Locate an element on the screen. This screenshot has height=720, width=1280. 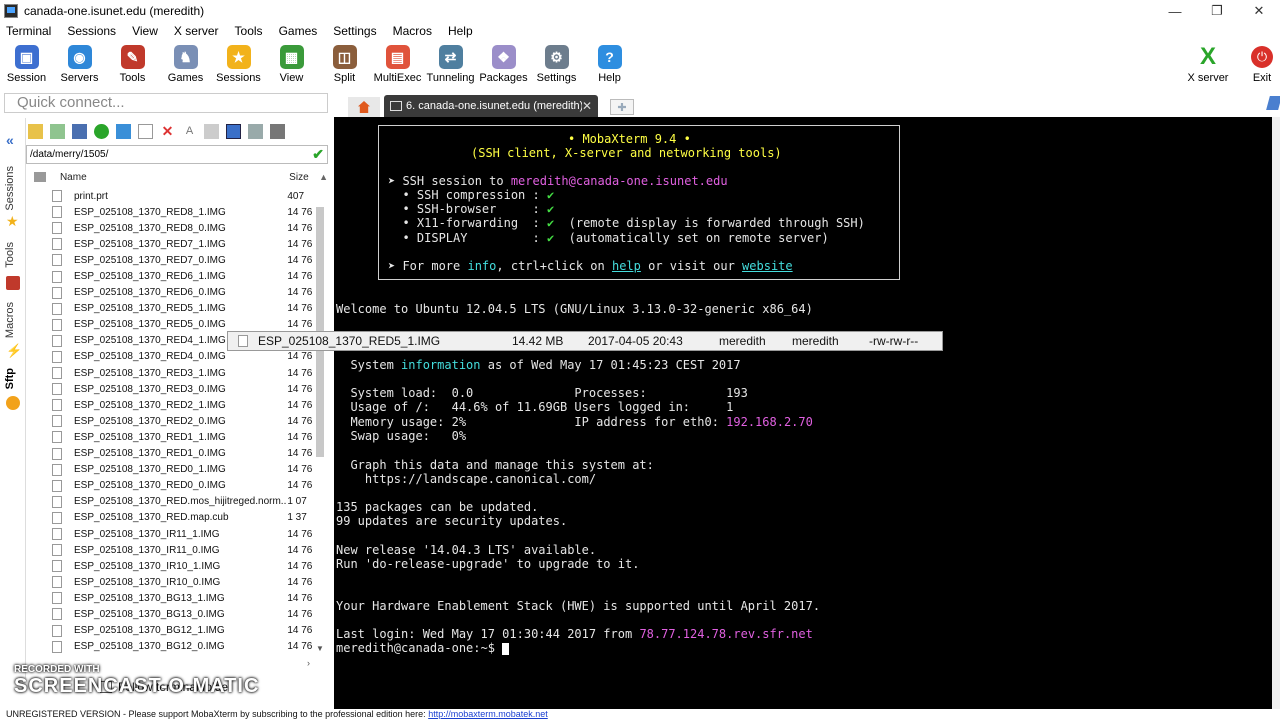
session-tab: 6. canada-one.isunet.edu (meredith) ✕ is located at coordinates (491, 106).